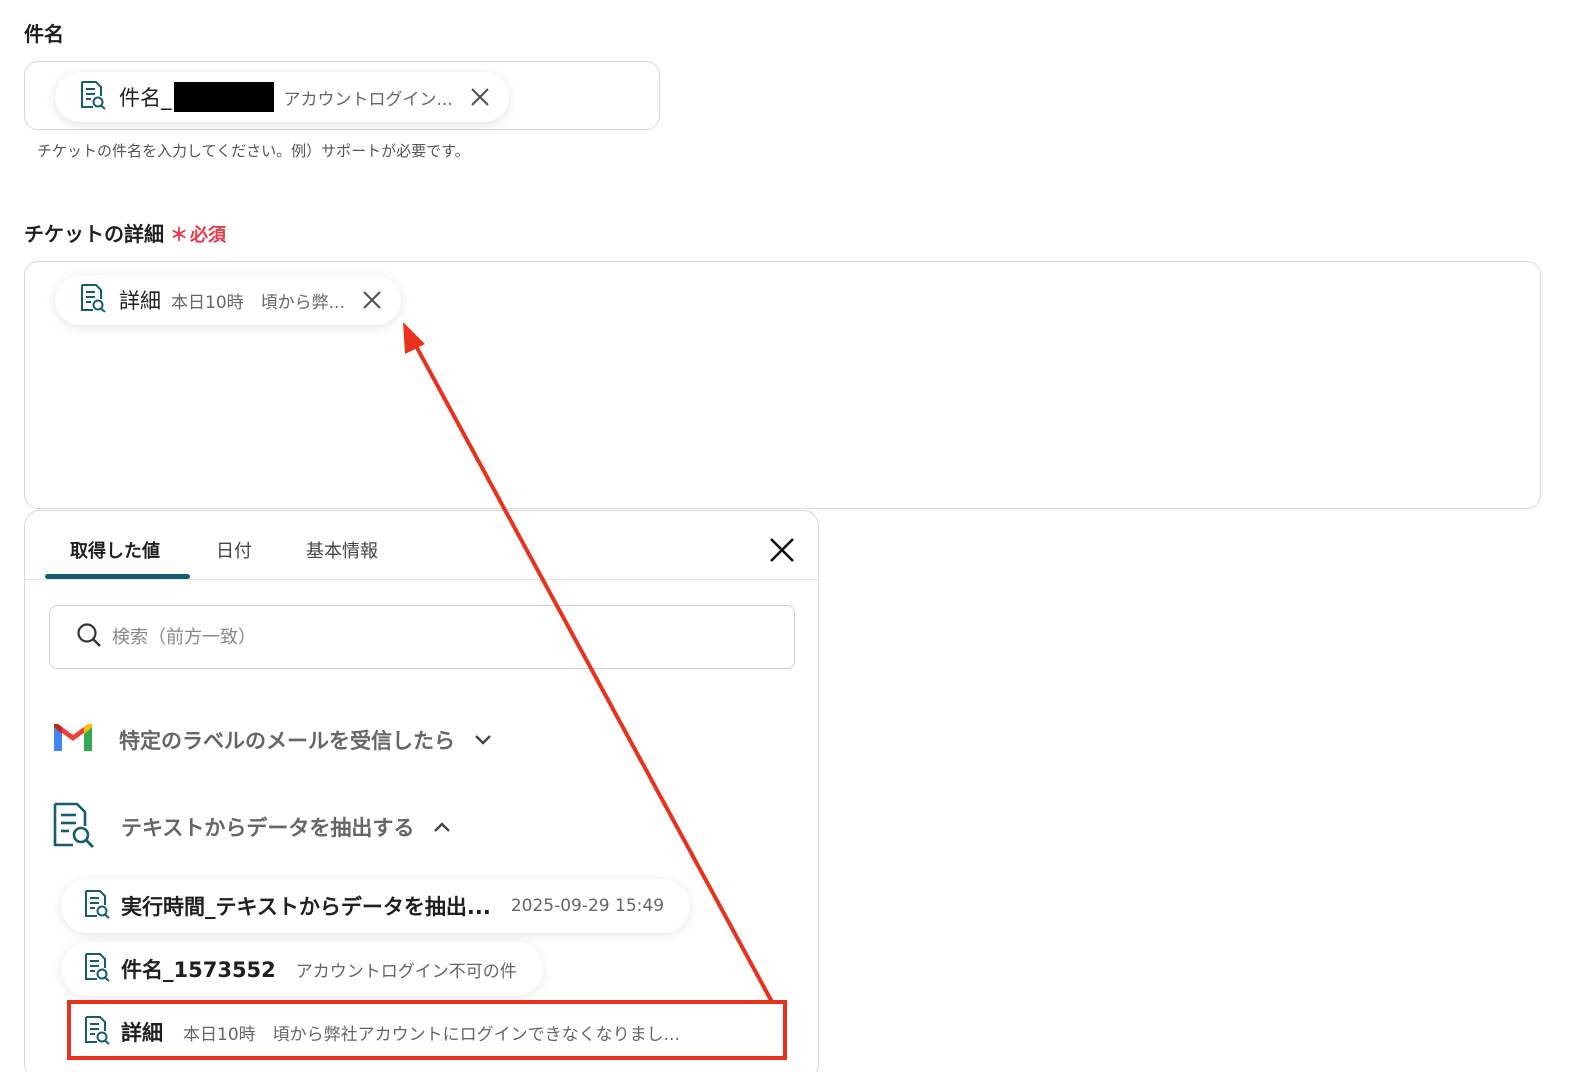 The height and width of the screenshot is (1072, 1577). Describe the element at coordinates (412, 637) in the screenshot. I see `search-input` at that location.